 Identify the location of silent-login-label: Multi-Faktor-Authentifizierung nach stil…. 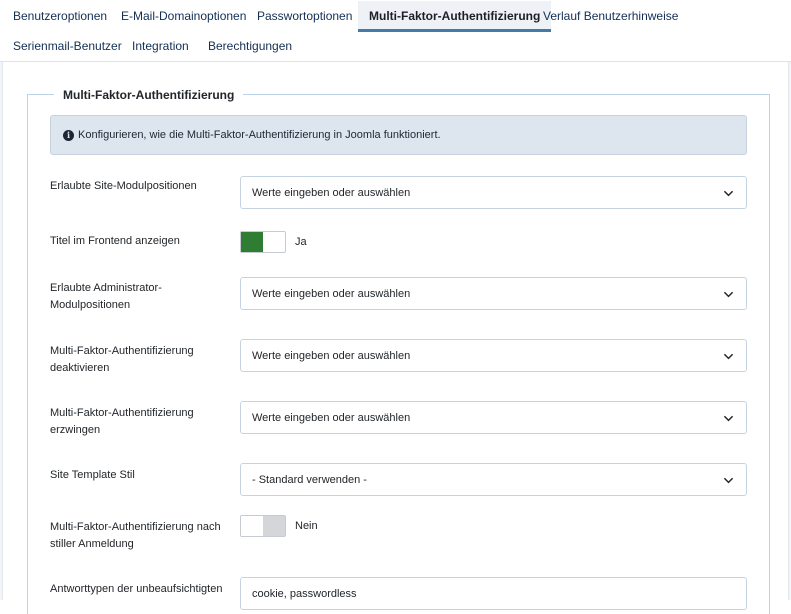
(135, 535).